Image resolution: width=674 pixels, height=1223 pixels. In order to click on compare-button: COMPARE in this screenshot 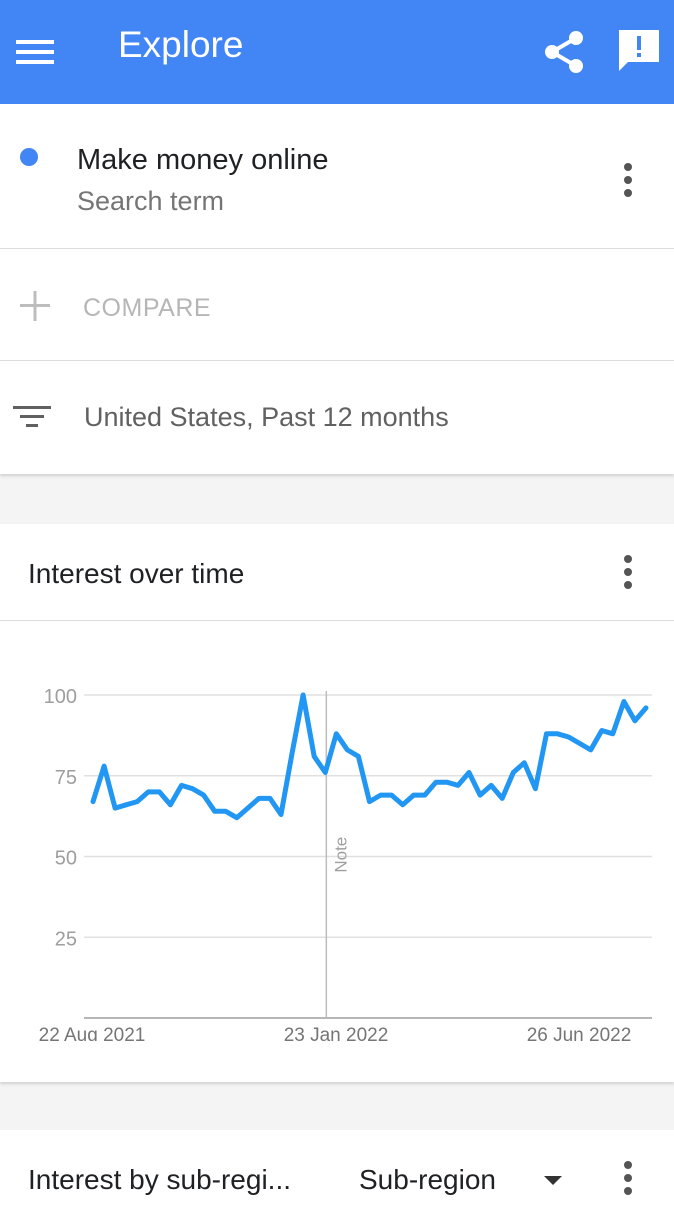, I will do `click(147, 308)`.